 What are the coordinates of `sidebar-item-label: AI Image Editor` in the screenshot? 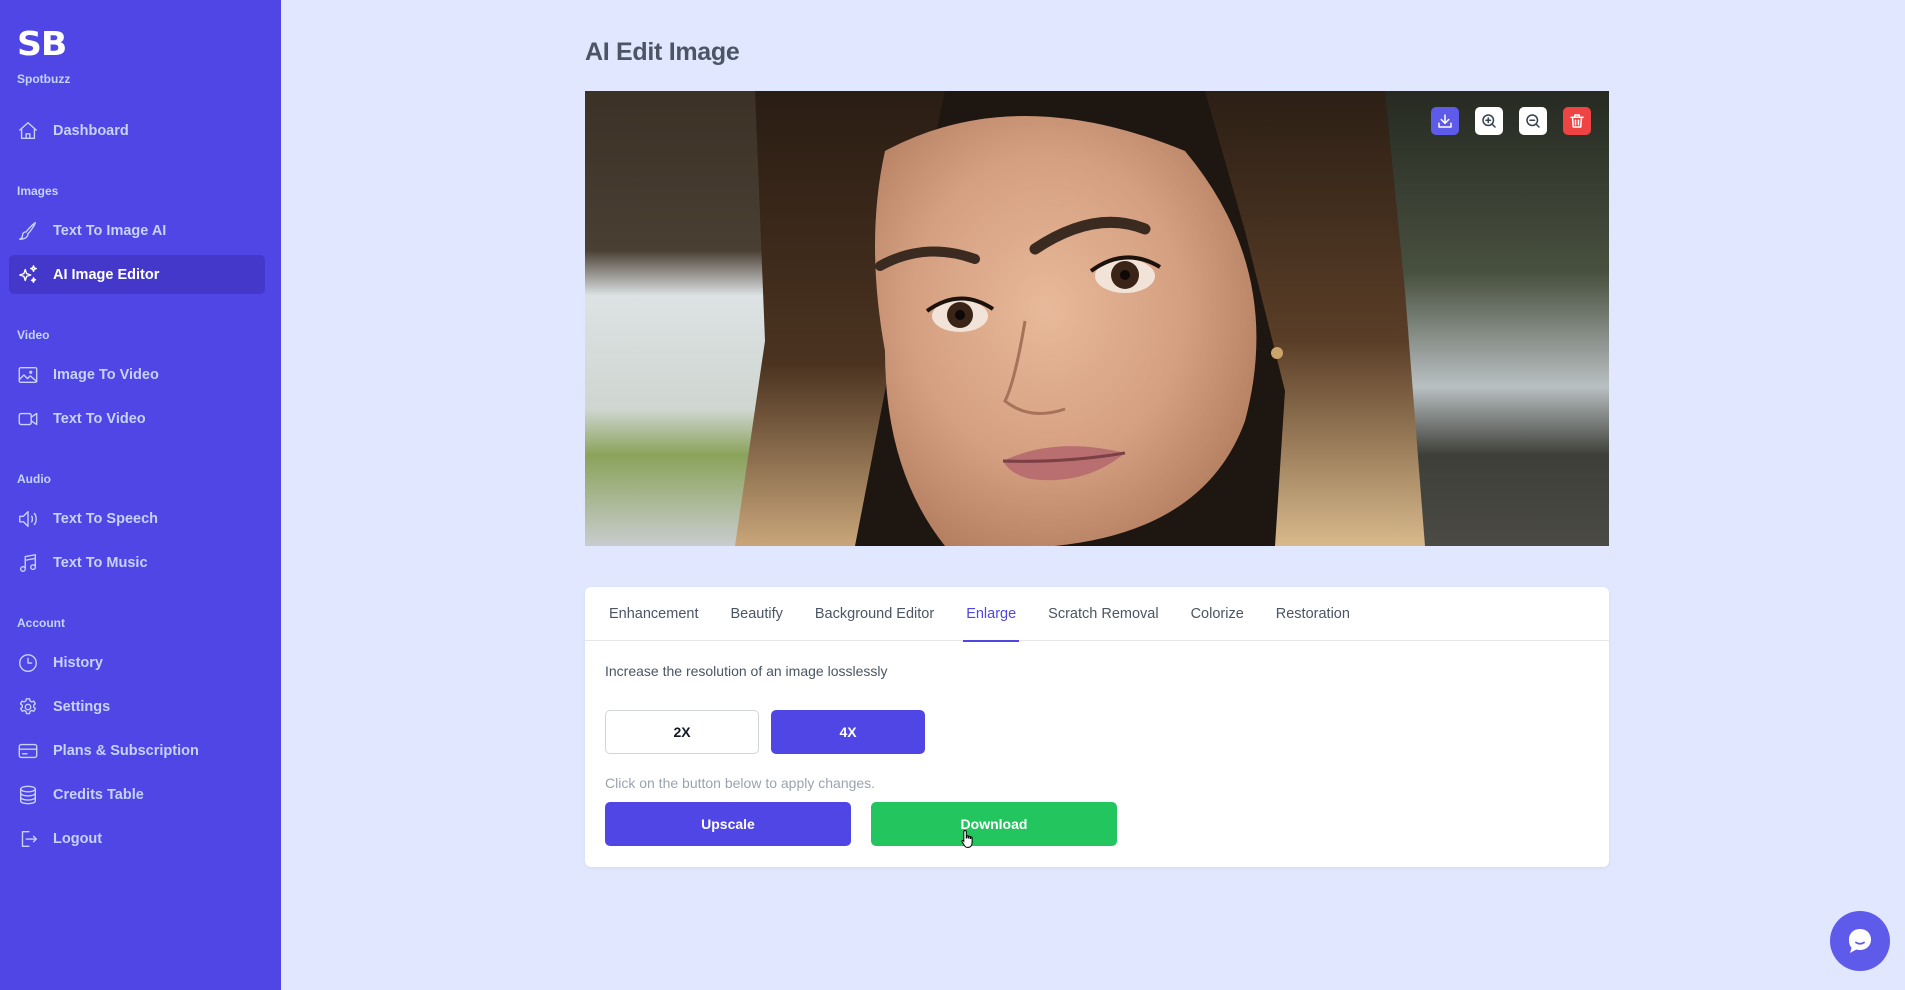 It's located at (106, 274).